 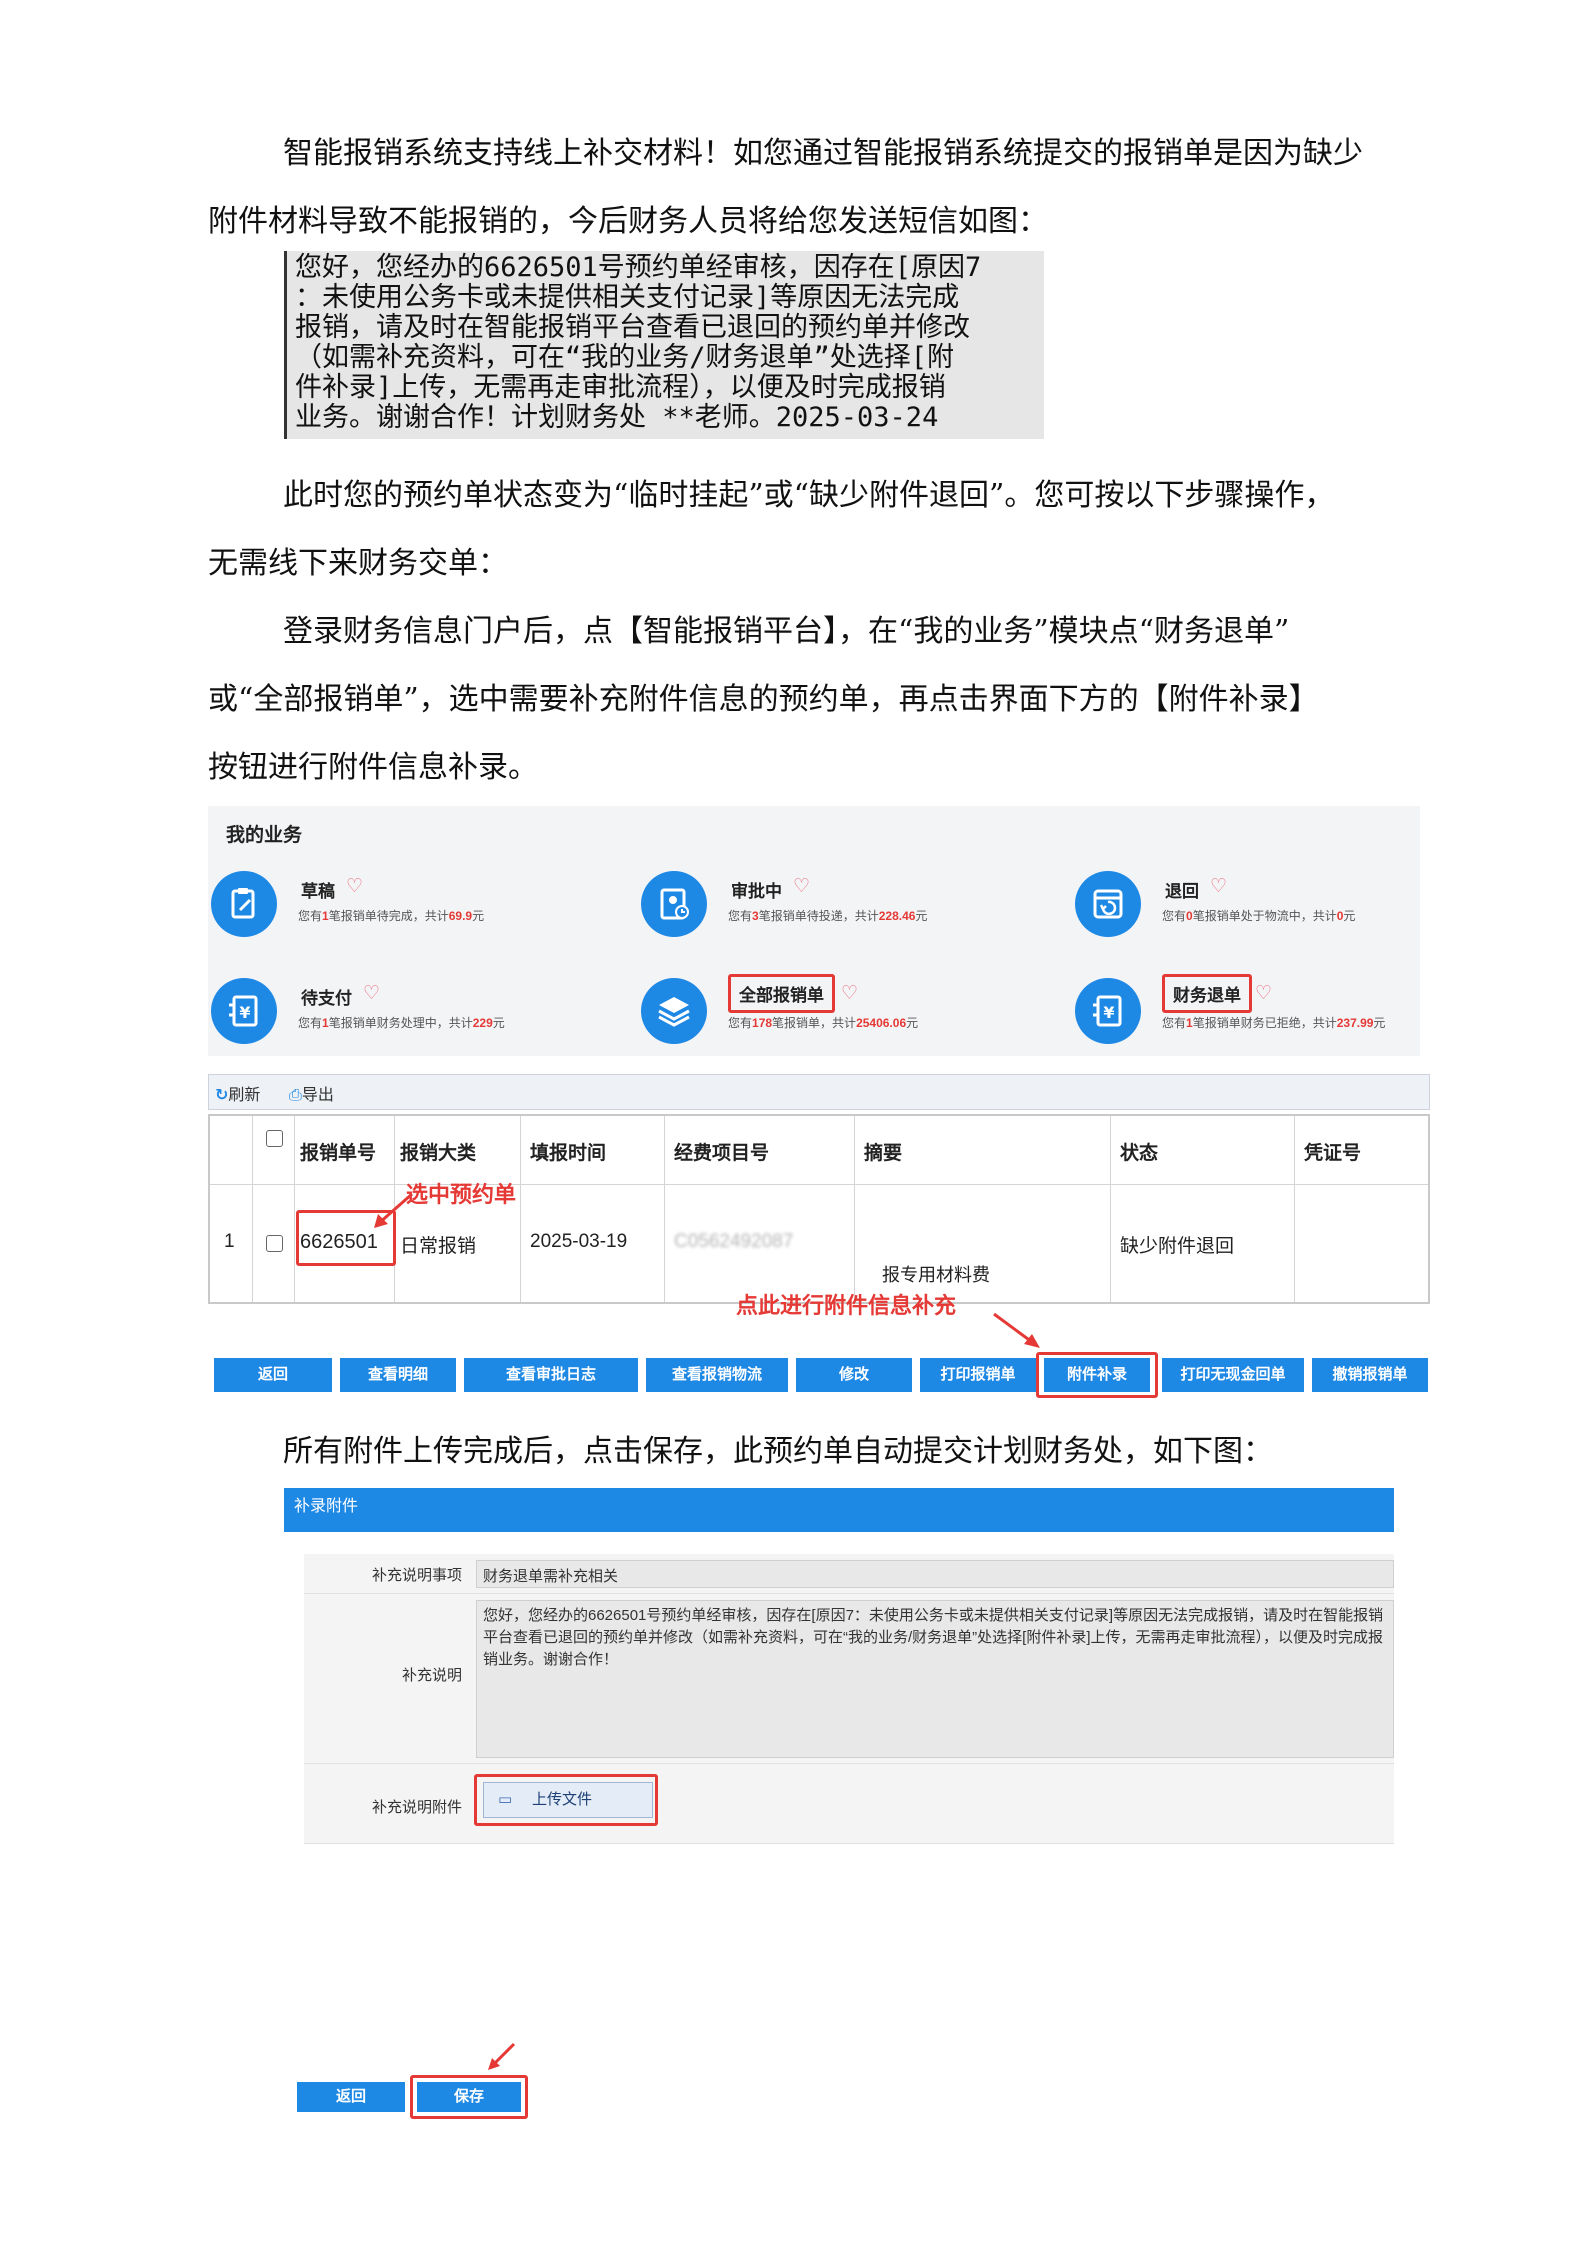 I want to click on tile-name-highlighted: 财务退单, so click(x=1207, y=993).